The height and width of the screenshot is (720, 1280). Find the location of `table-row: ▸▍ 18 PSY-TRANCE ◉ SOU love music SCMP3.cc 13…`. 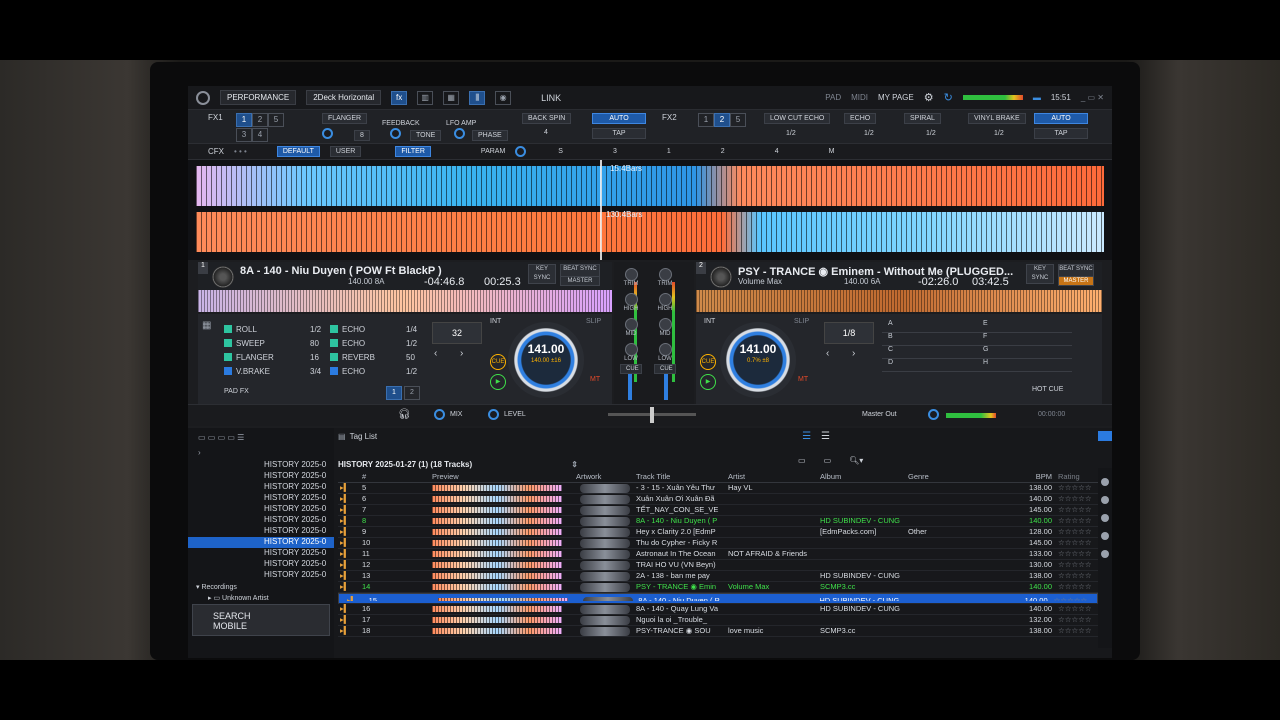

table-row: ▸▍ 18 PSY-TRANCE ◉ SOU love music SCMP3.cc 13… is located at coordinates (718, 631).